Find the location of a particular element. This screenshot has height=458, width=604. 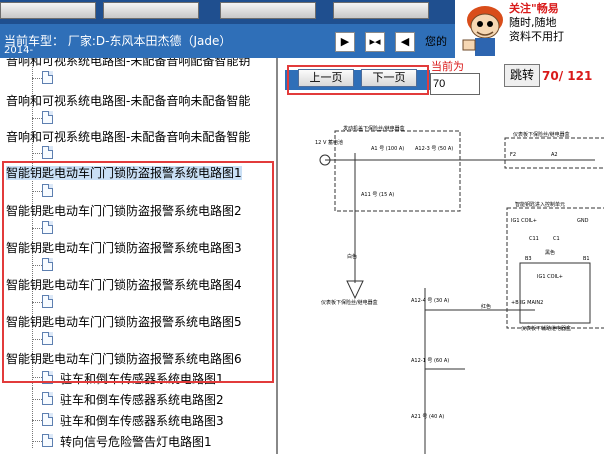

diagram-label: 智能钥匙进入控制单元 is located at coordinates (540, 204).